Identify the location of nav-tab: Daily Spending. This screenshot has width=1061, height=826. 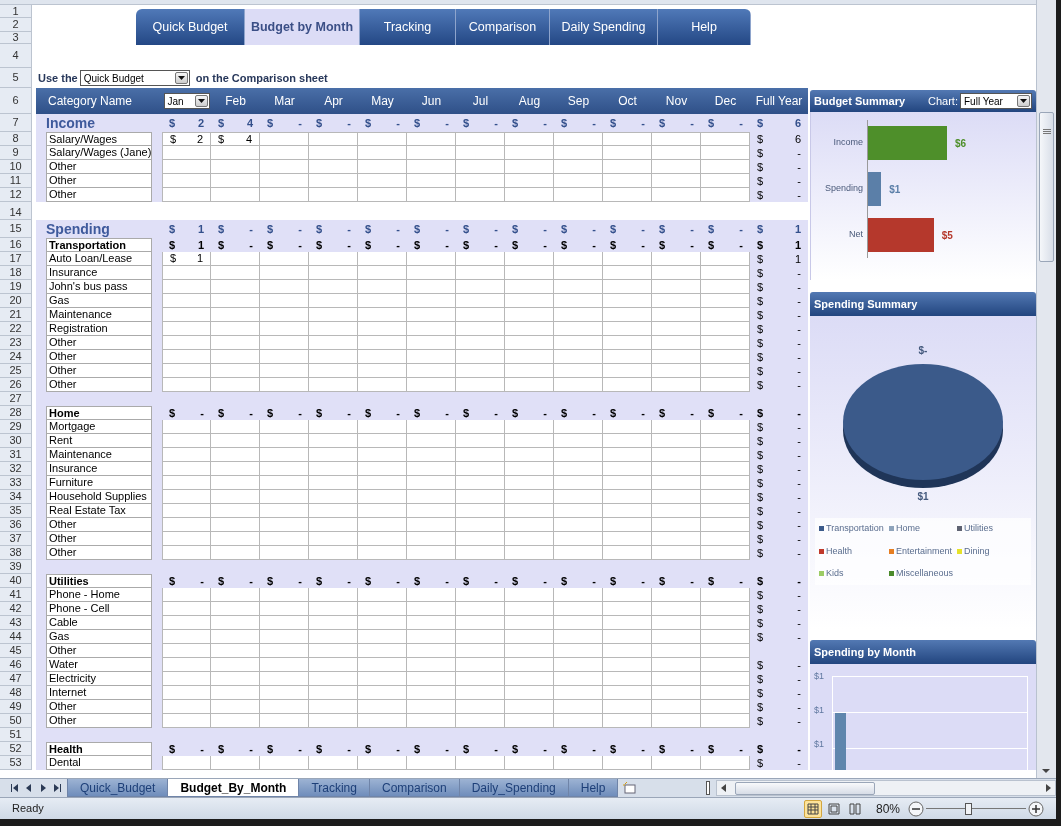
(604, 27).